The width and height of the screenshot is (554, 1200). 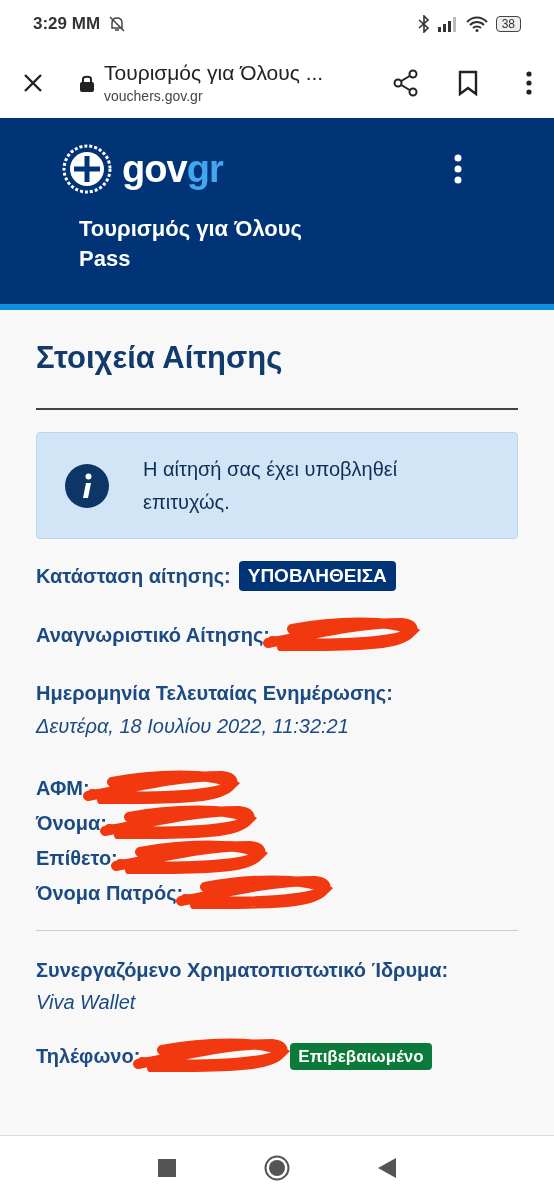 I want to click on field-label: Όνομα Πατρός:, so click(x=110, y=893).